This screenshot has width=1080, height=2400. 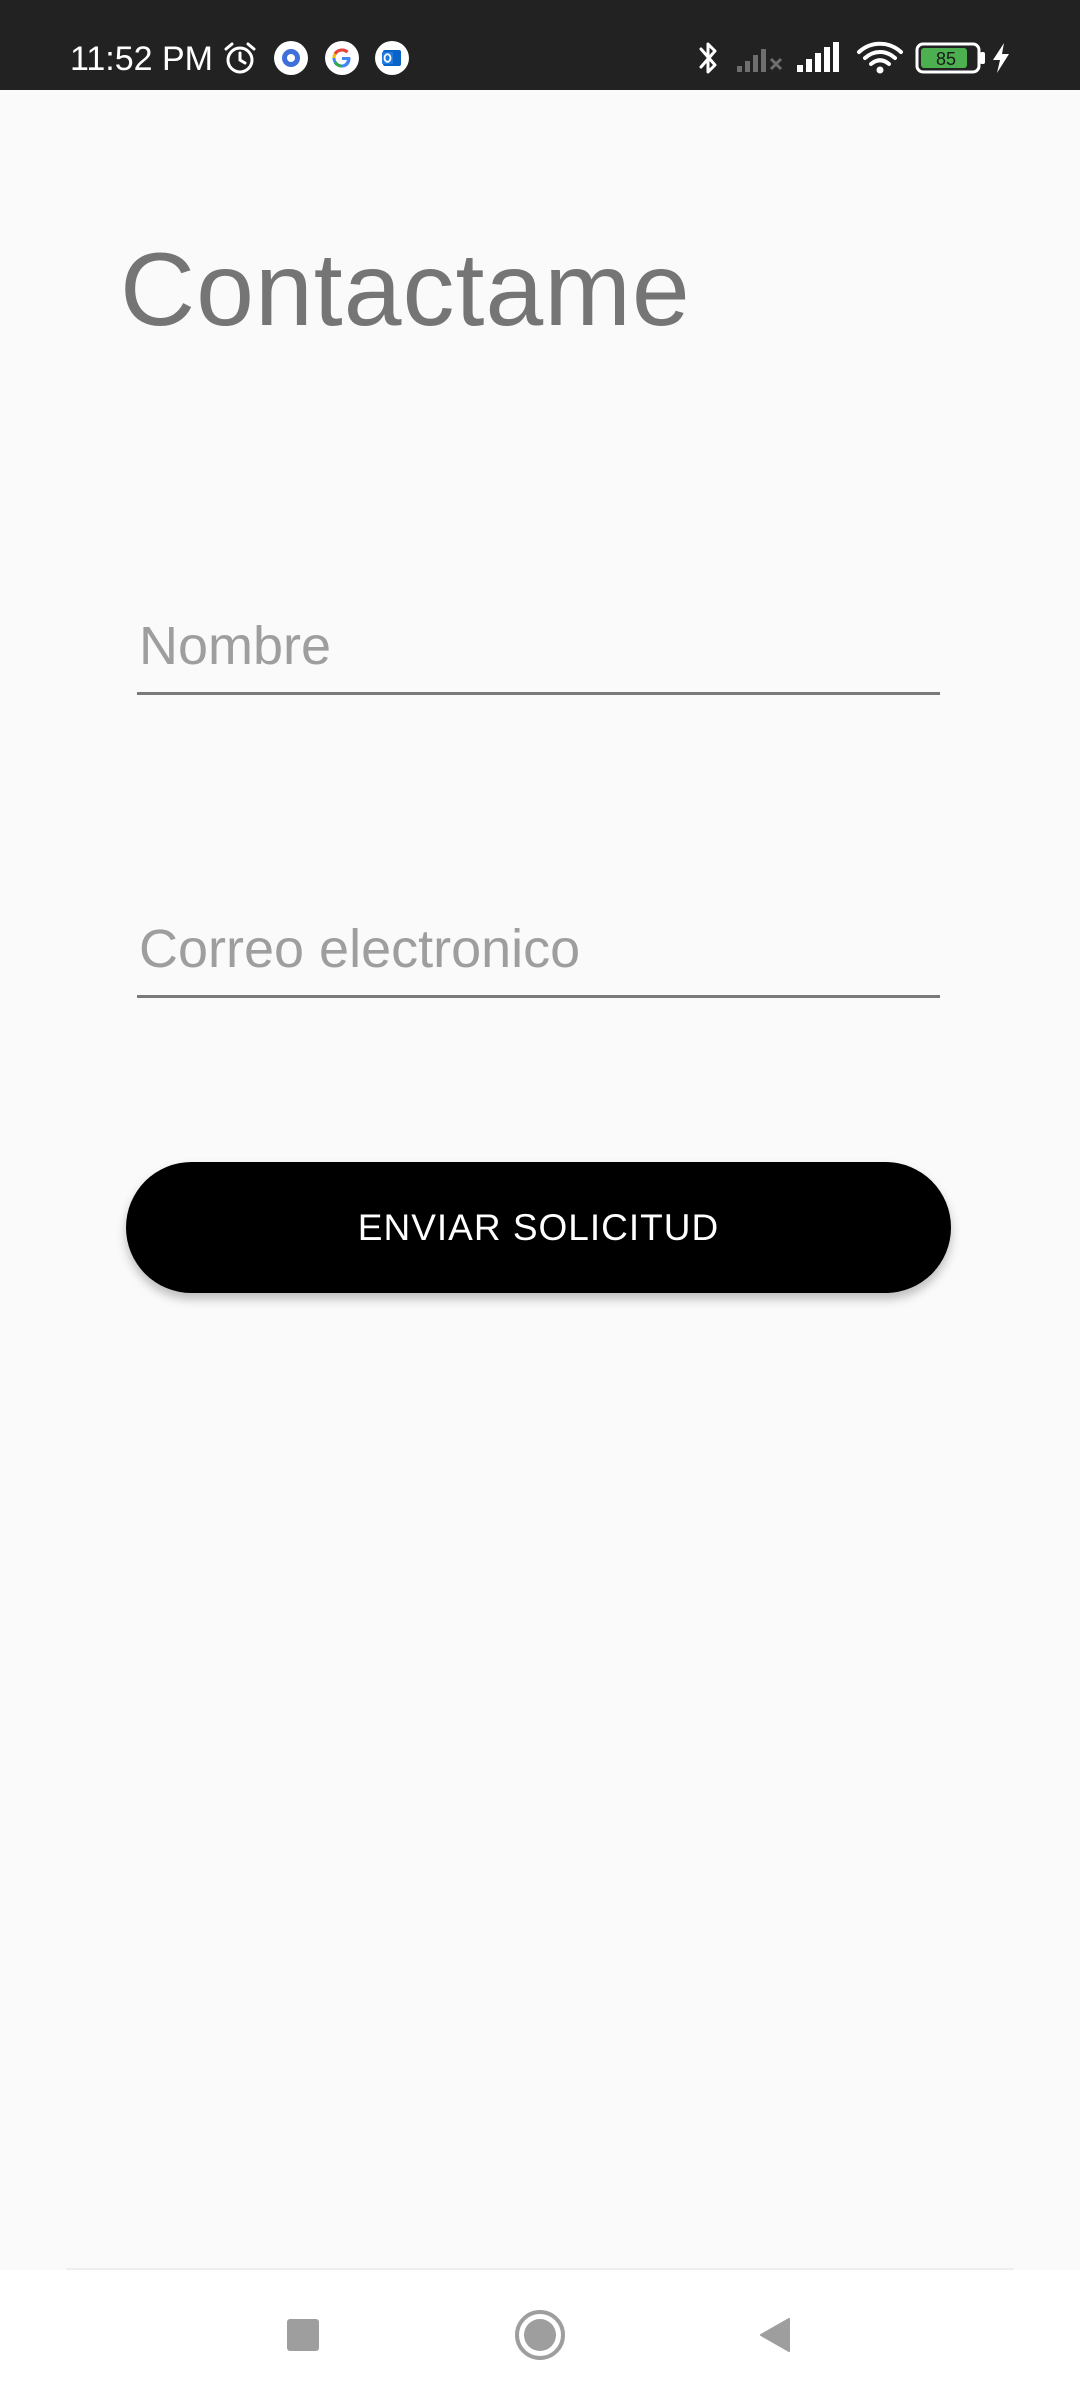 I want to click on name-field-container, so click(x=538, y=650).